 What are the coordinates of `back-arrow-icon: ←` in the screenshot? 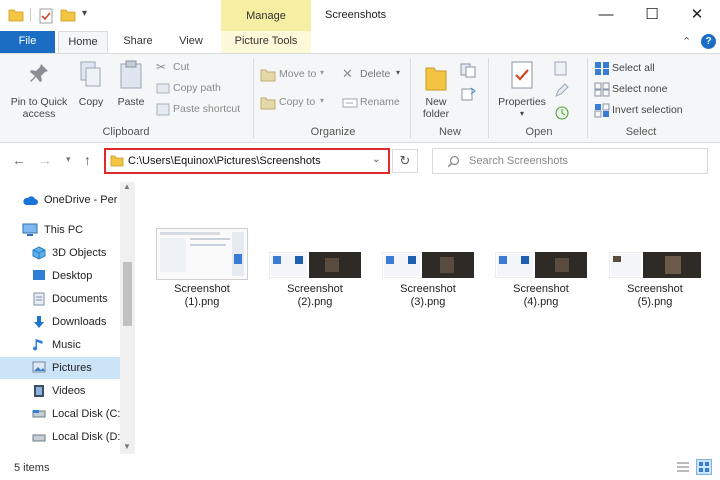 It's located at (19, 160).